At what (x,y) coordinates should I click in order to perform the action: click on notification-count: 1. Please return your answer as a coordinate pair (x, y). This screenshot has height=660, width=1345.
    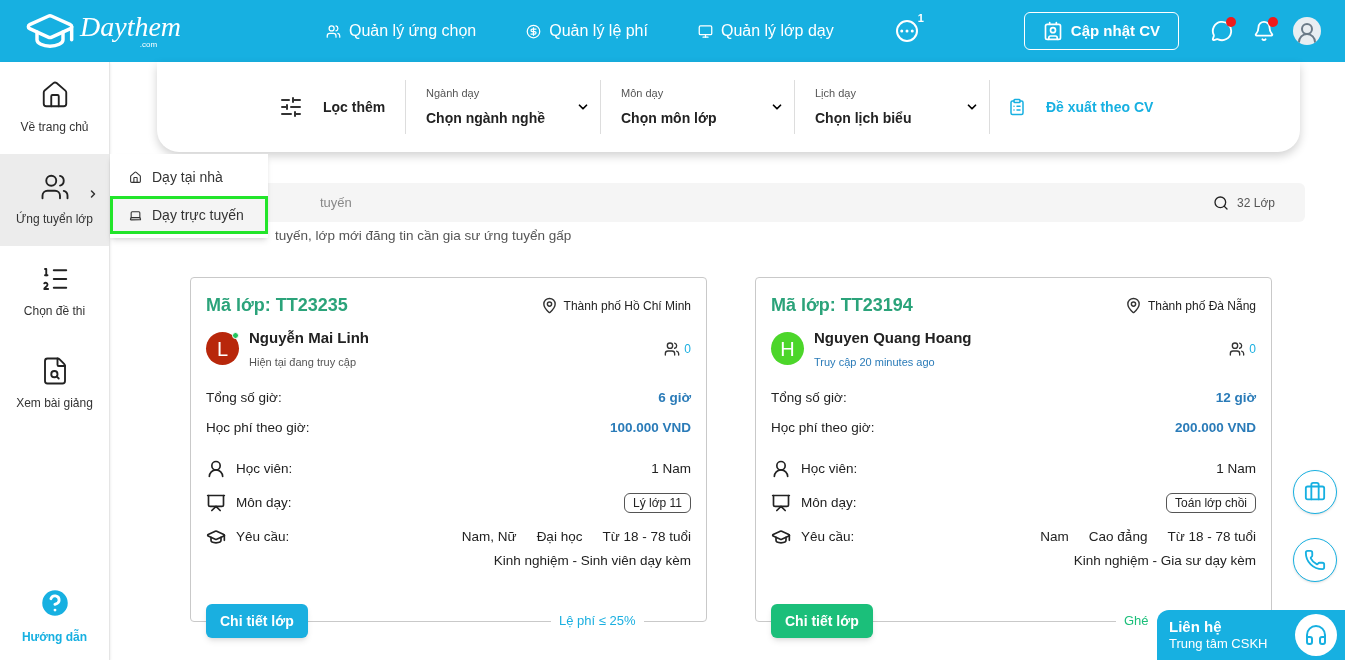
    Looking at the image, I should click on (920, 18).